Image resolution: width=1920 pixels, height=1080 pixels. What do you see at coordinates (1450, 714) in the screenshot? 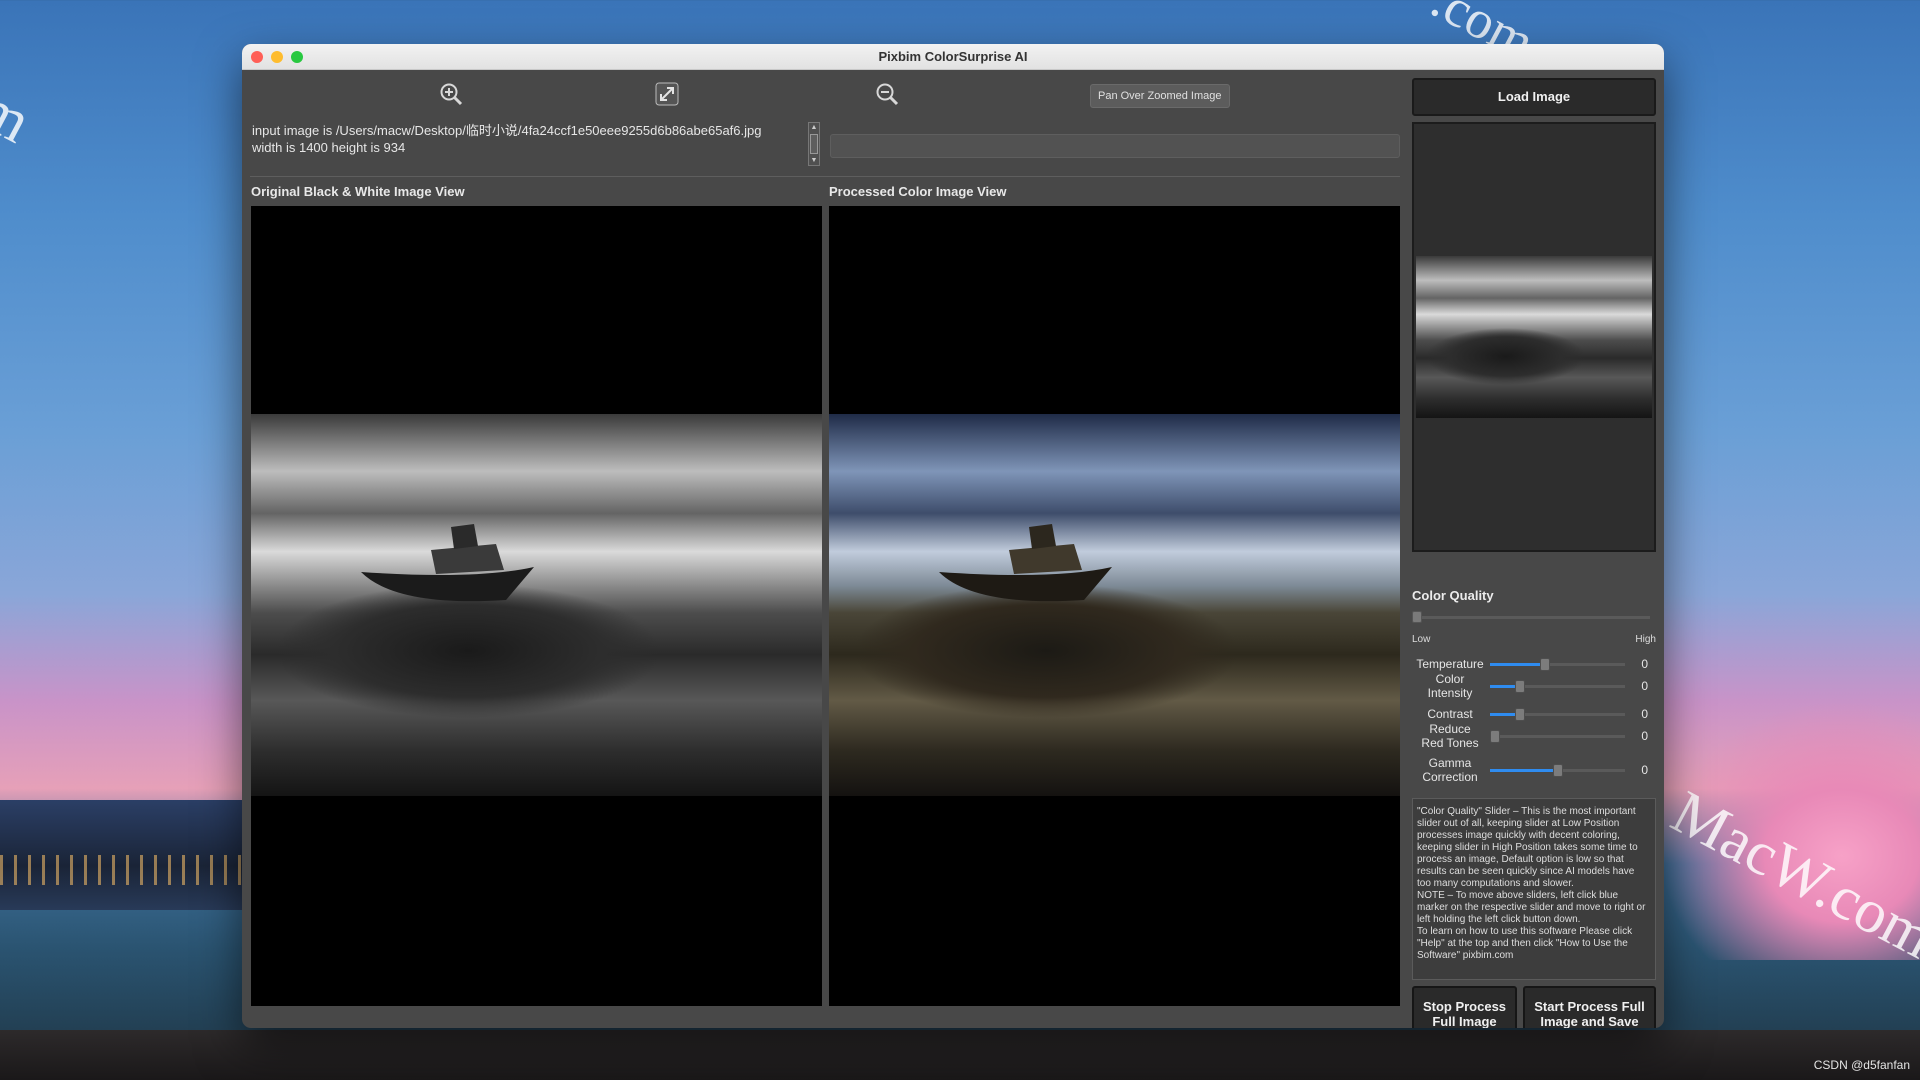
I see `slider-label: Contrast` at bounding box center [1450, 714].